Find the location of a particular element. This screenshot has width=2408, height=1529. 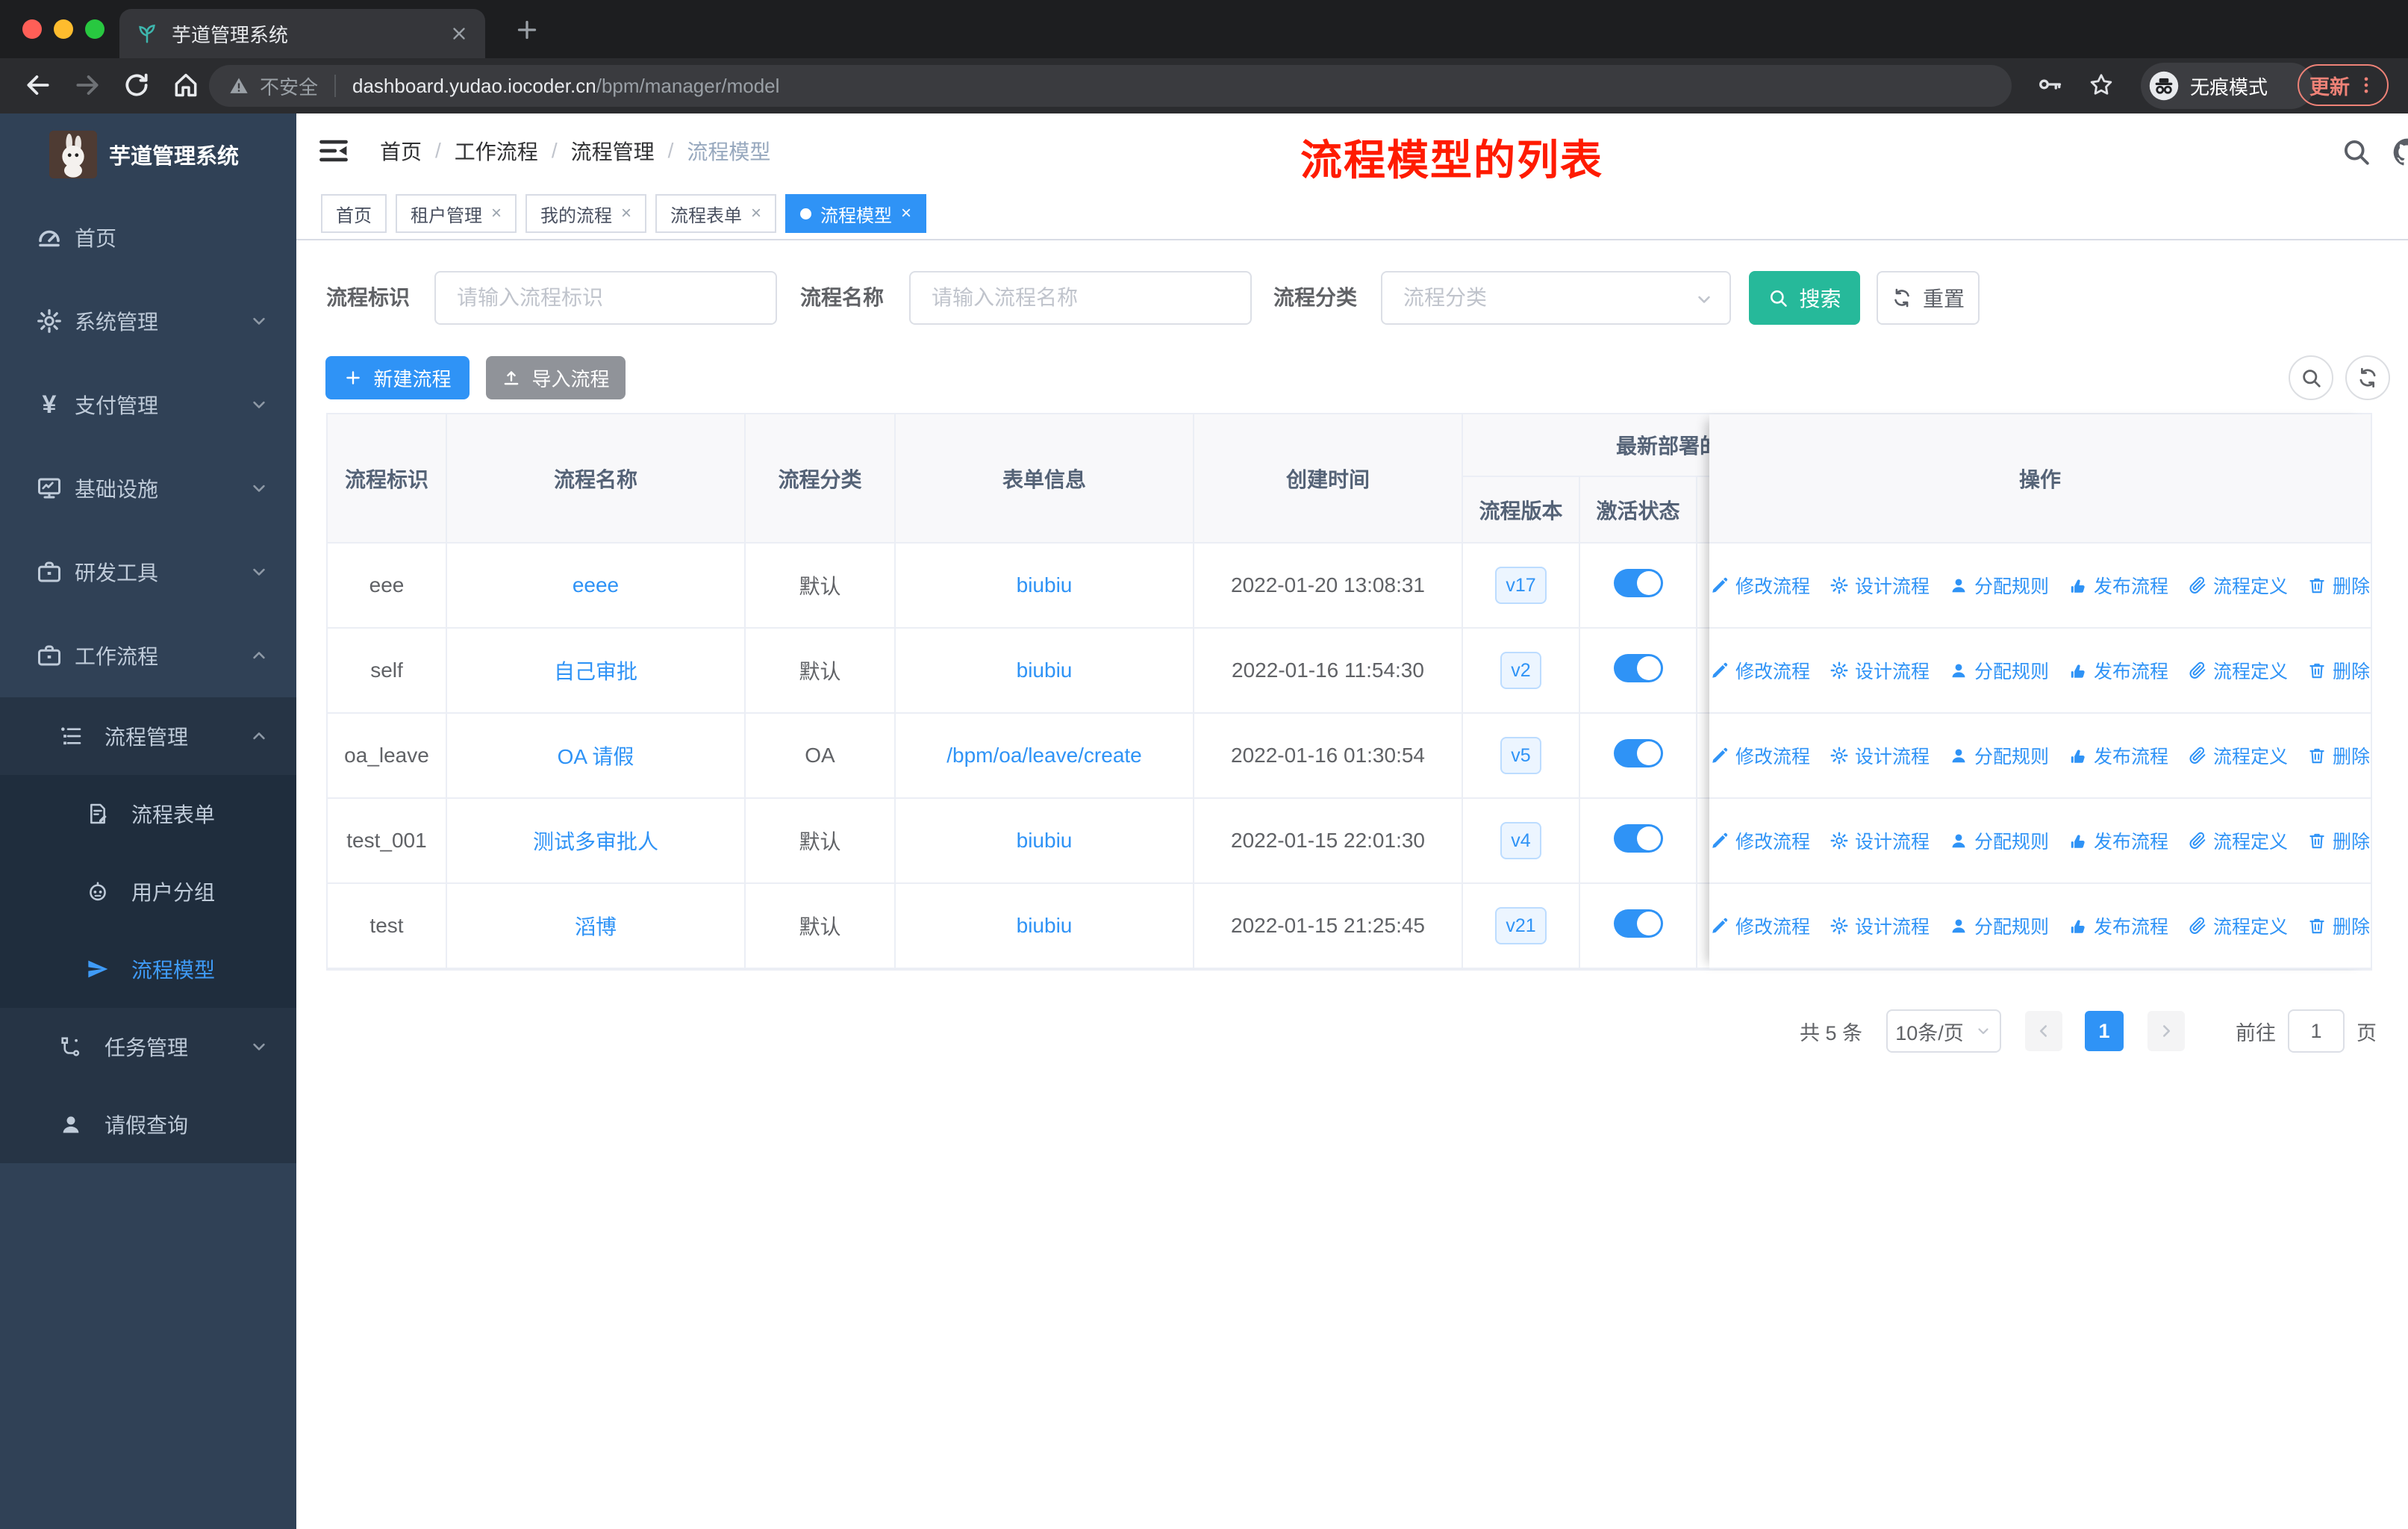

key-icon is located at coordinates (2049, 84).